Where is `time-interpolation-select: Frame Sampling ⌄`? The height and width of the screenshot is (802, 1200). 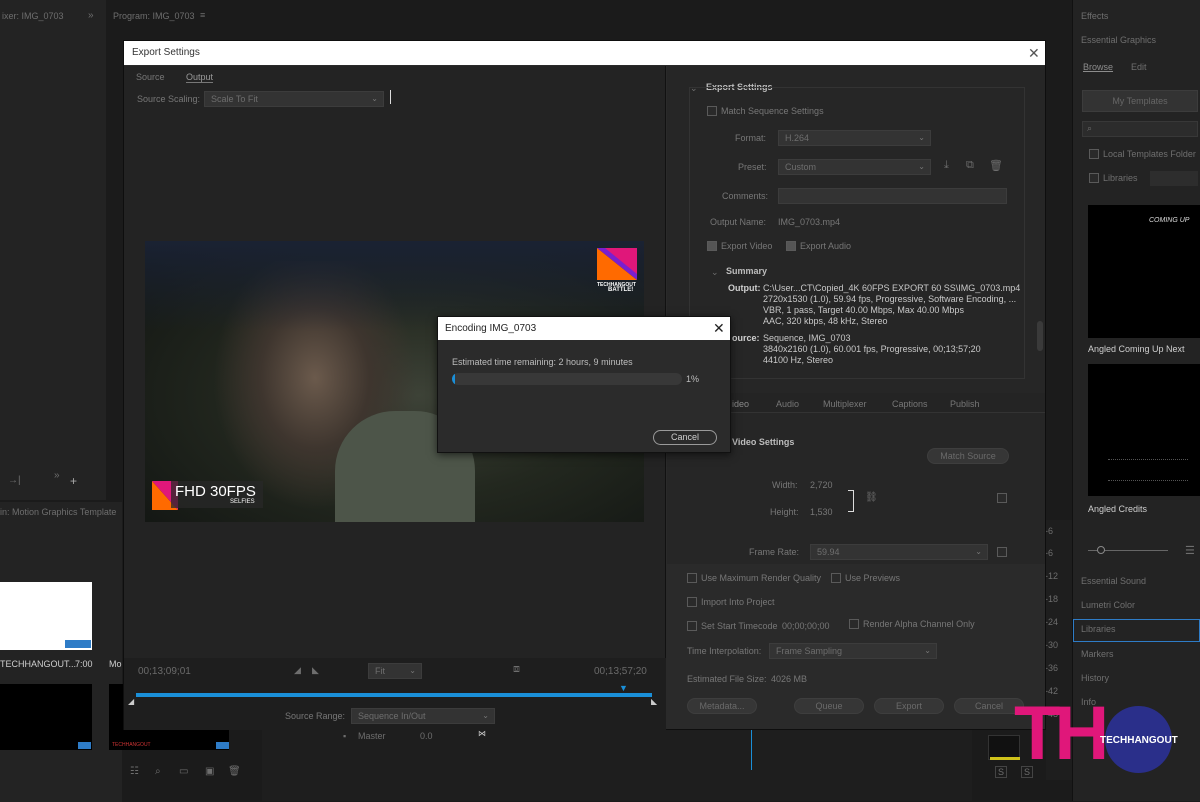
time-interpolation-select: Frame Sampling ⌄ is located at coordinates (853, 651).